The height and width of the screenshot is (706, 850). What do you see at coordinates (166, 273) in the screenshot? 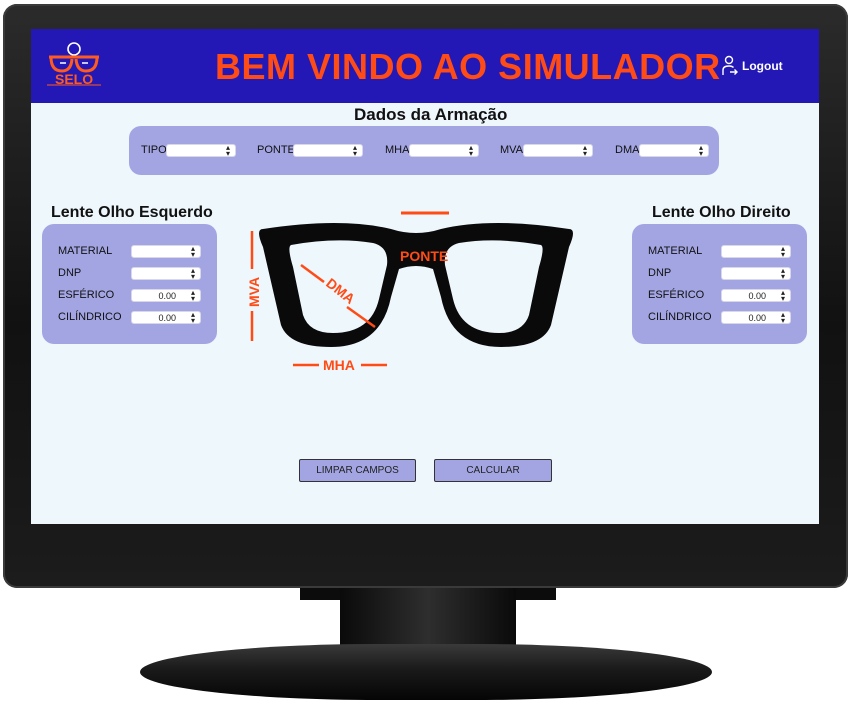
I see `left-dnp-select: ▴ ▾` at bounding box center [166, 273].